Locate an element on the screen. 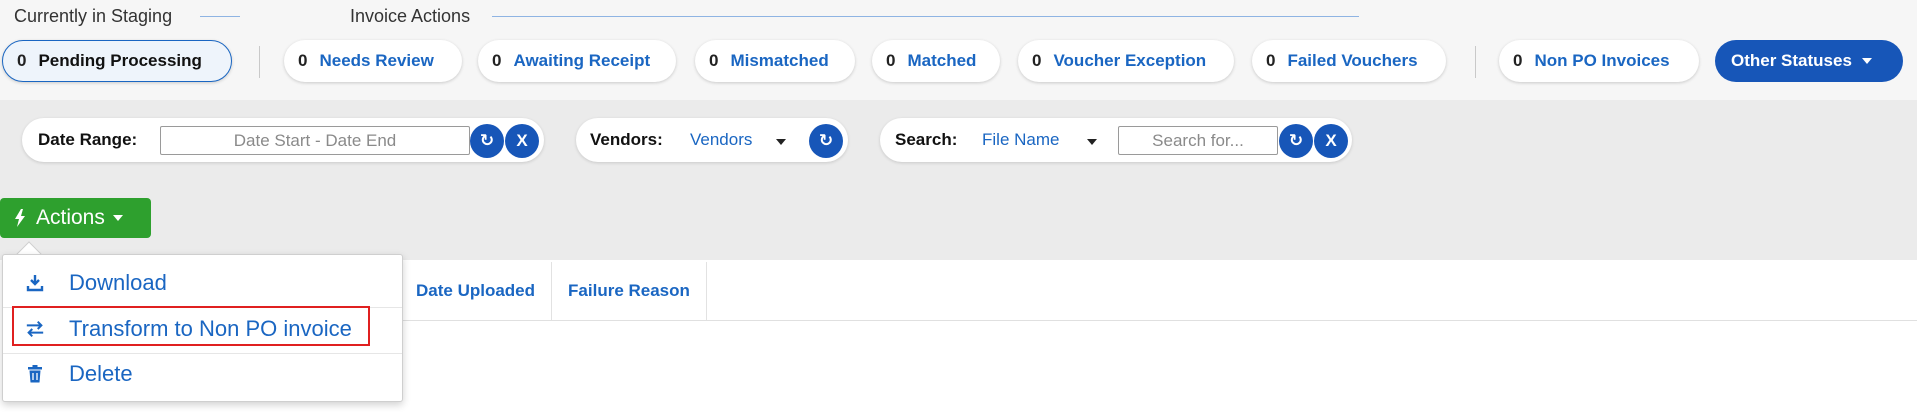  tab-failed-vouchers: 0 Failed Vouchers is located at coordinates (1349, 61).